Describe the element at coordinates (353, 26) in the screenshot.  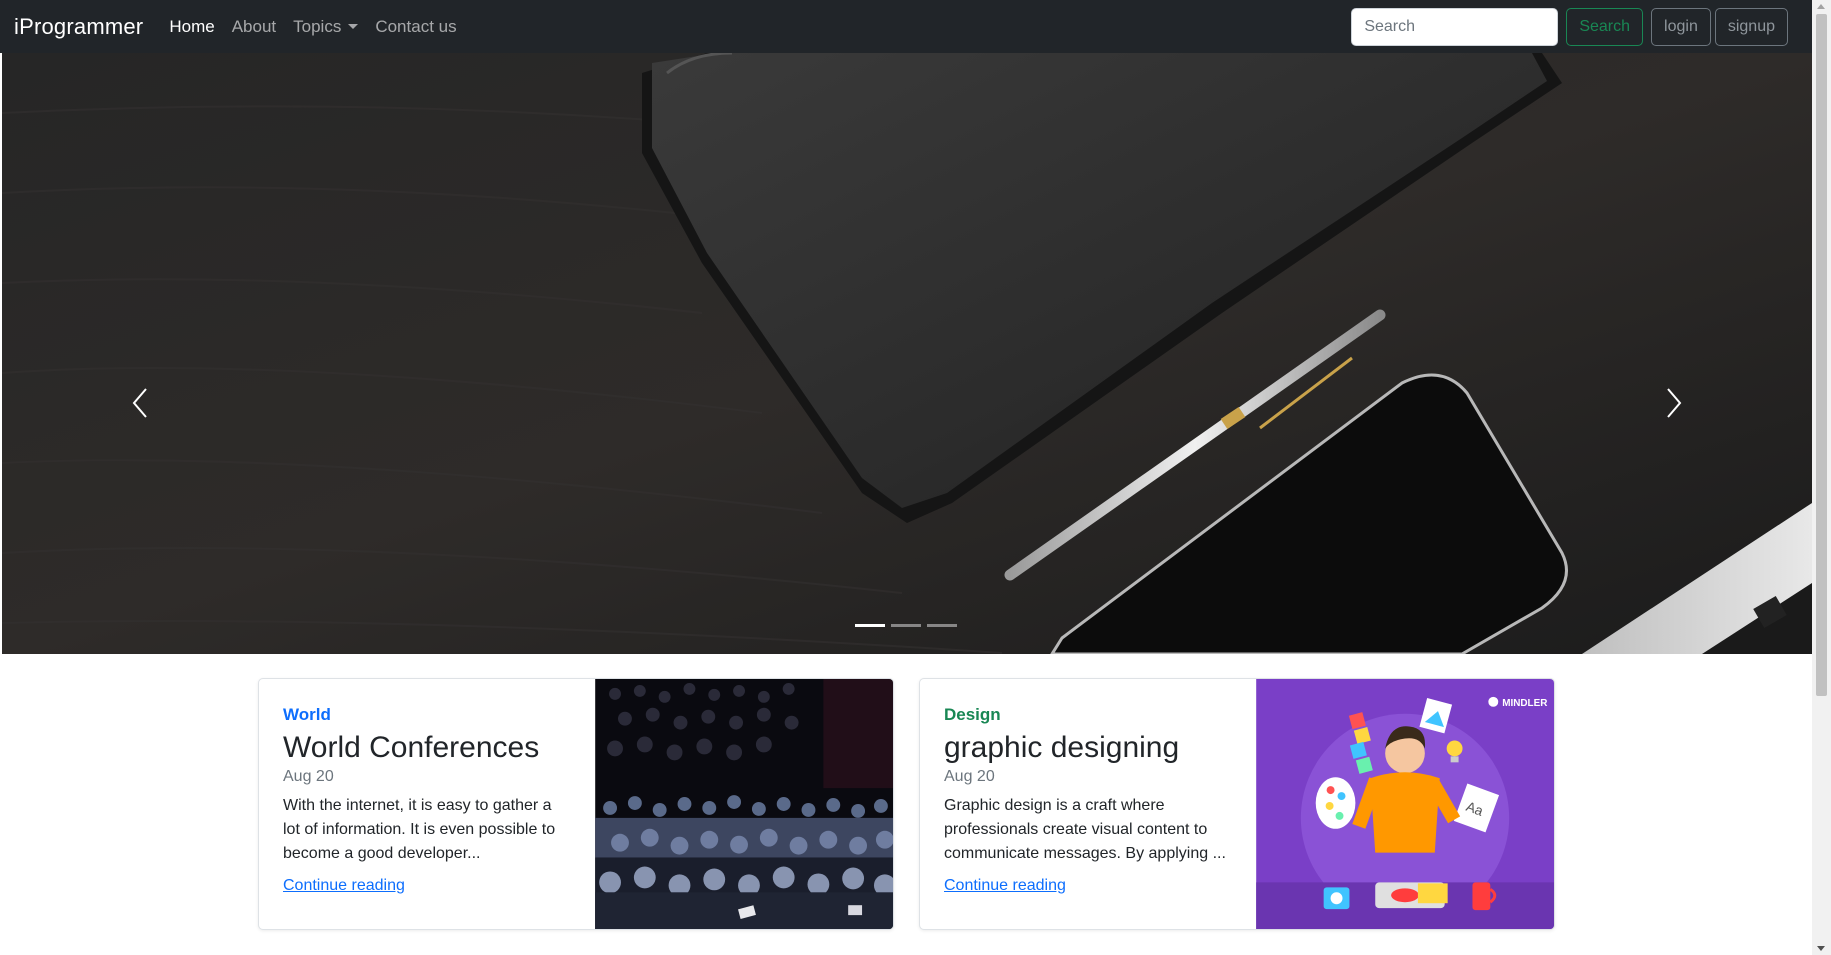
I see `caret-down-icon` at that location.